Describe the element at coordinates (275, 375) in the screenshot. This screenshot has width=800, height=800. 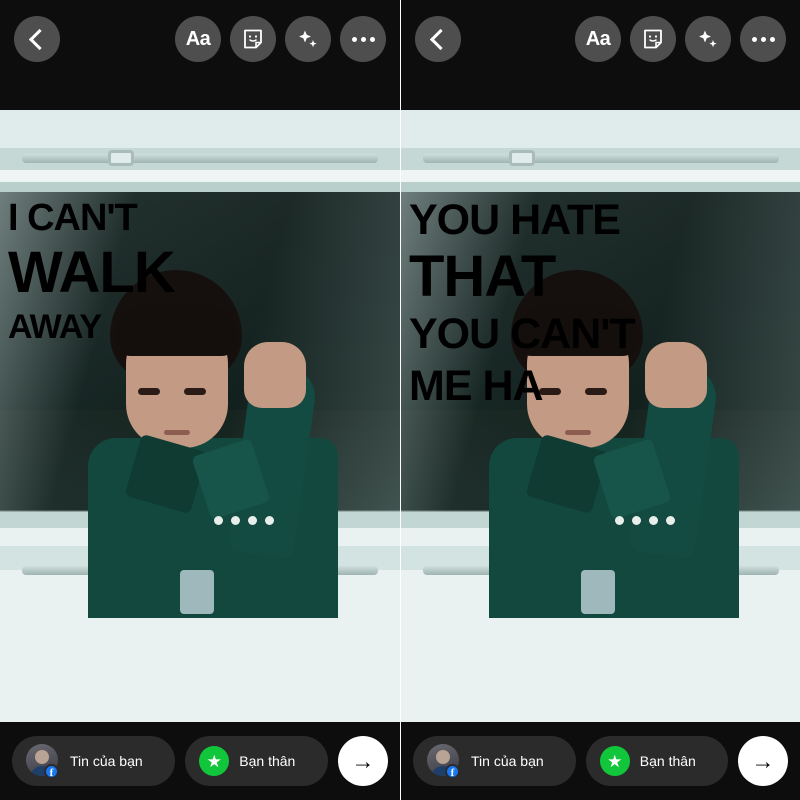
I see `fist` at that location.